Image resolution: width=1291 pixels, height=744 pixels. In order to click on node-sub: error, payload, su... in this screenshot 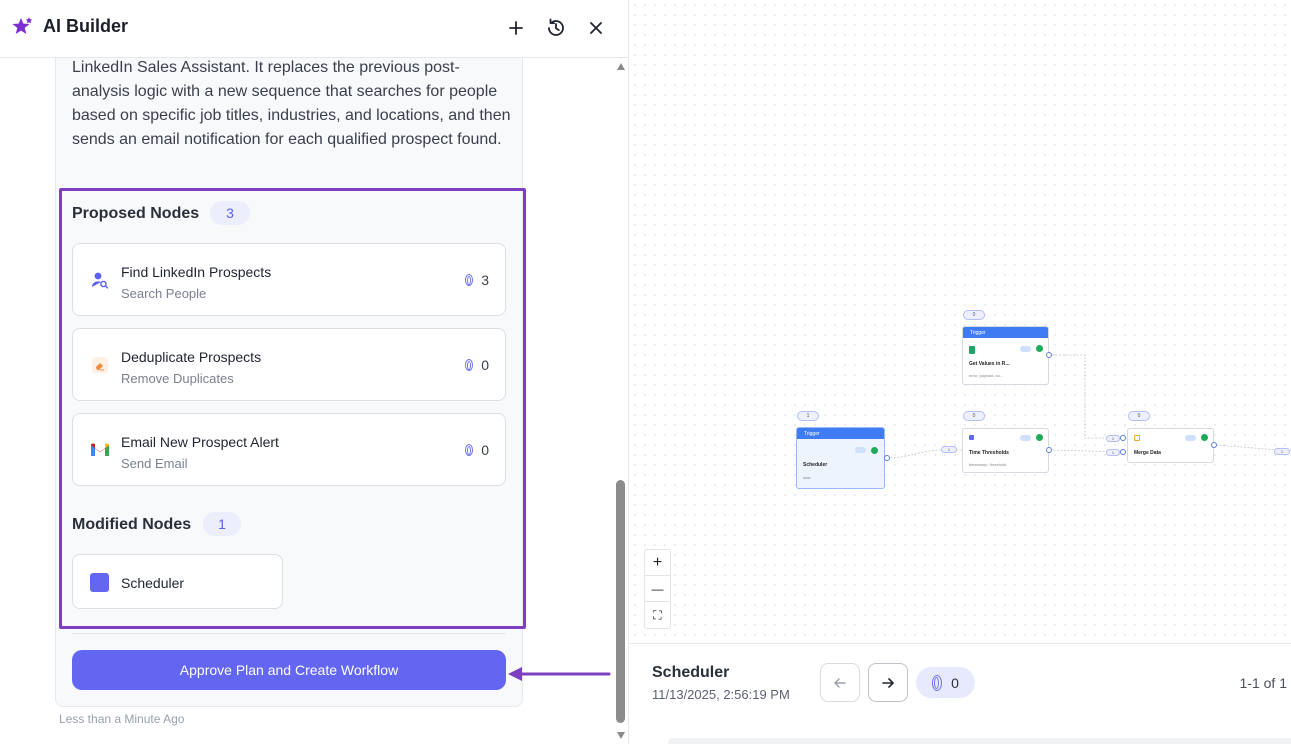, I will do `click(986, 375)`.